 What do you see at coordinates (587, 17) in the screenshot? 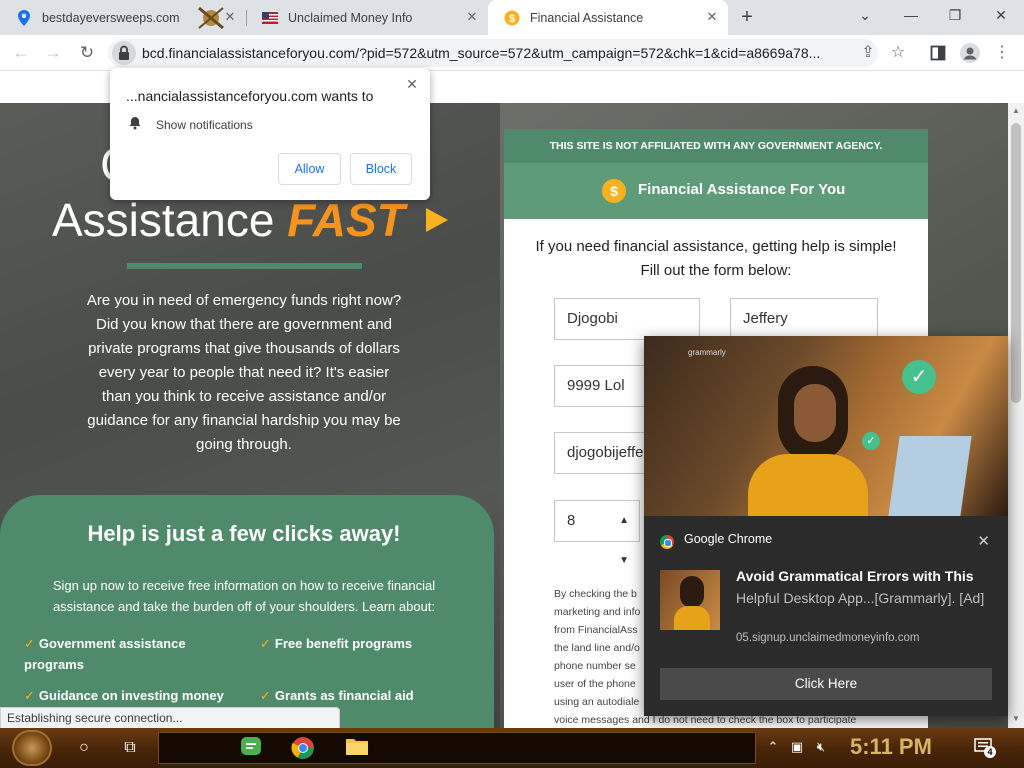
I see `tab-title: Financial Assistance` at bounding box center [587, 17].